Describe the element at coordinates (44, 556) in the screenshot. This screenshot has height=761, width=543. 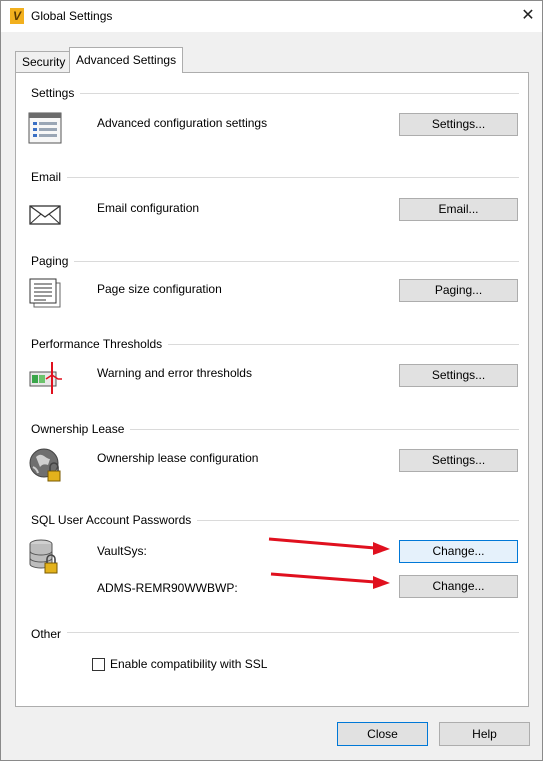
I see `database-lock-icon` at that location.